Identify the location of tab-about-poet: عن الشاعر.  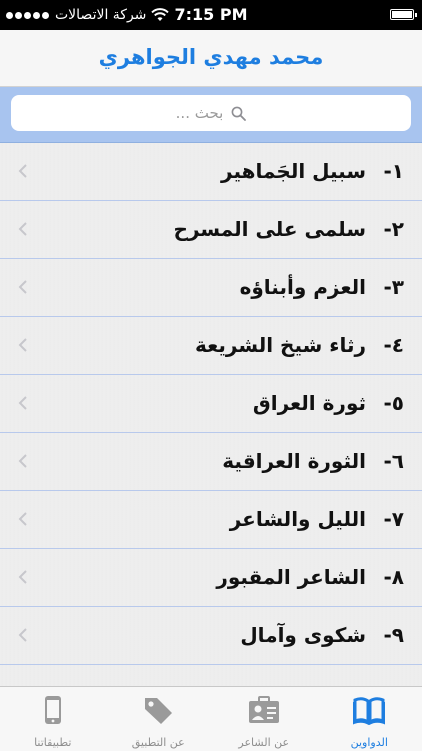
(264, 719).